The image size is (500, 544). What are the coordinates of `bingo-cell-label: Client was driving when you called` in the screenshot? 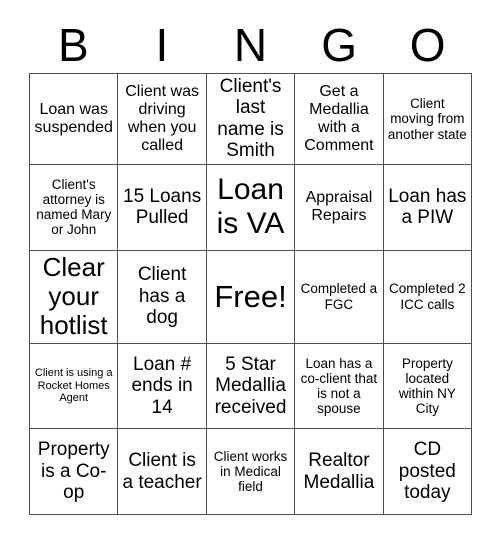 It's located at (162, 118).